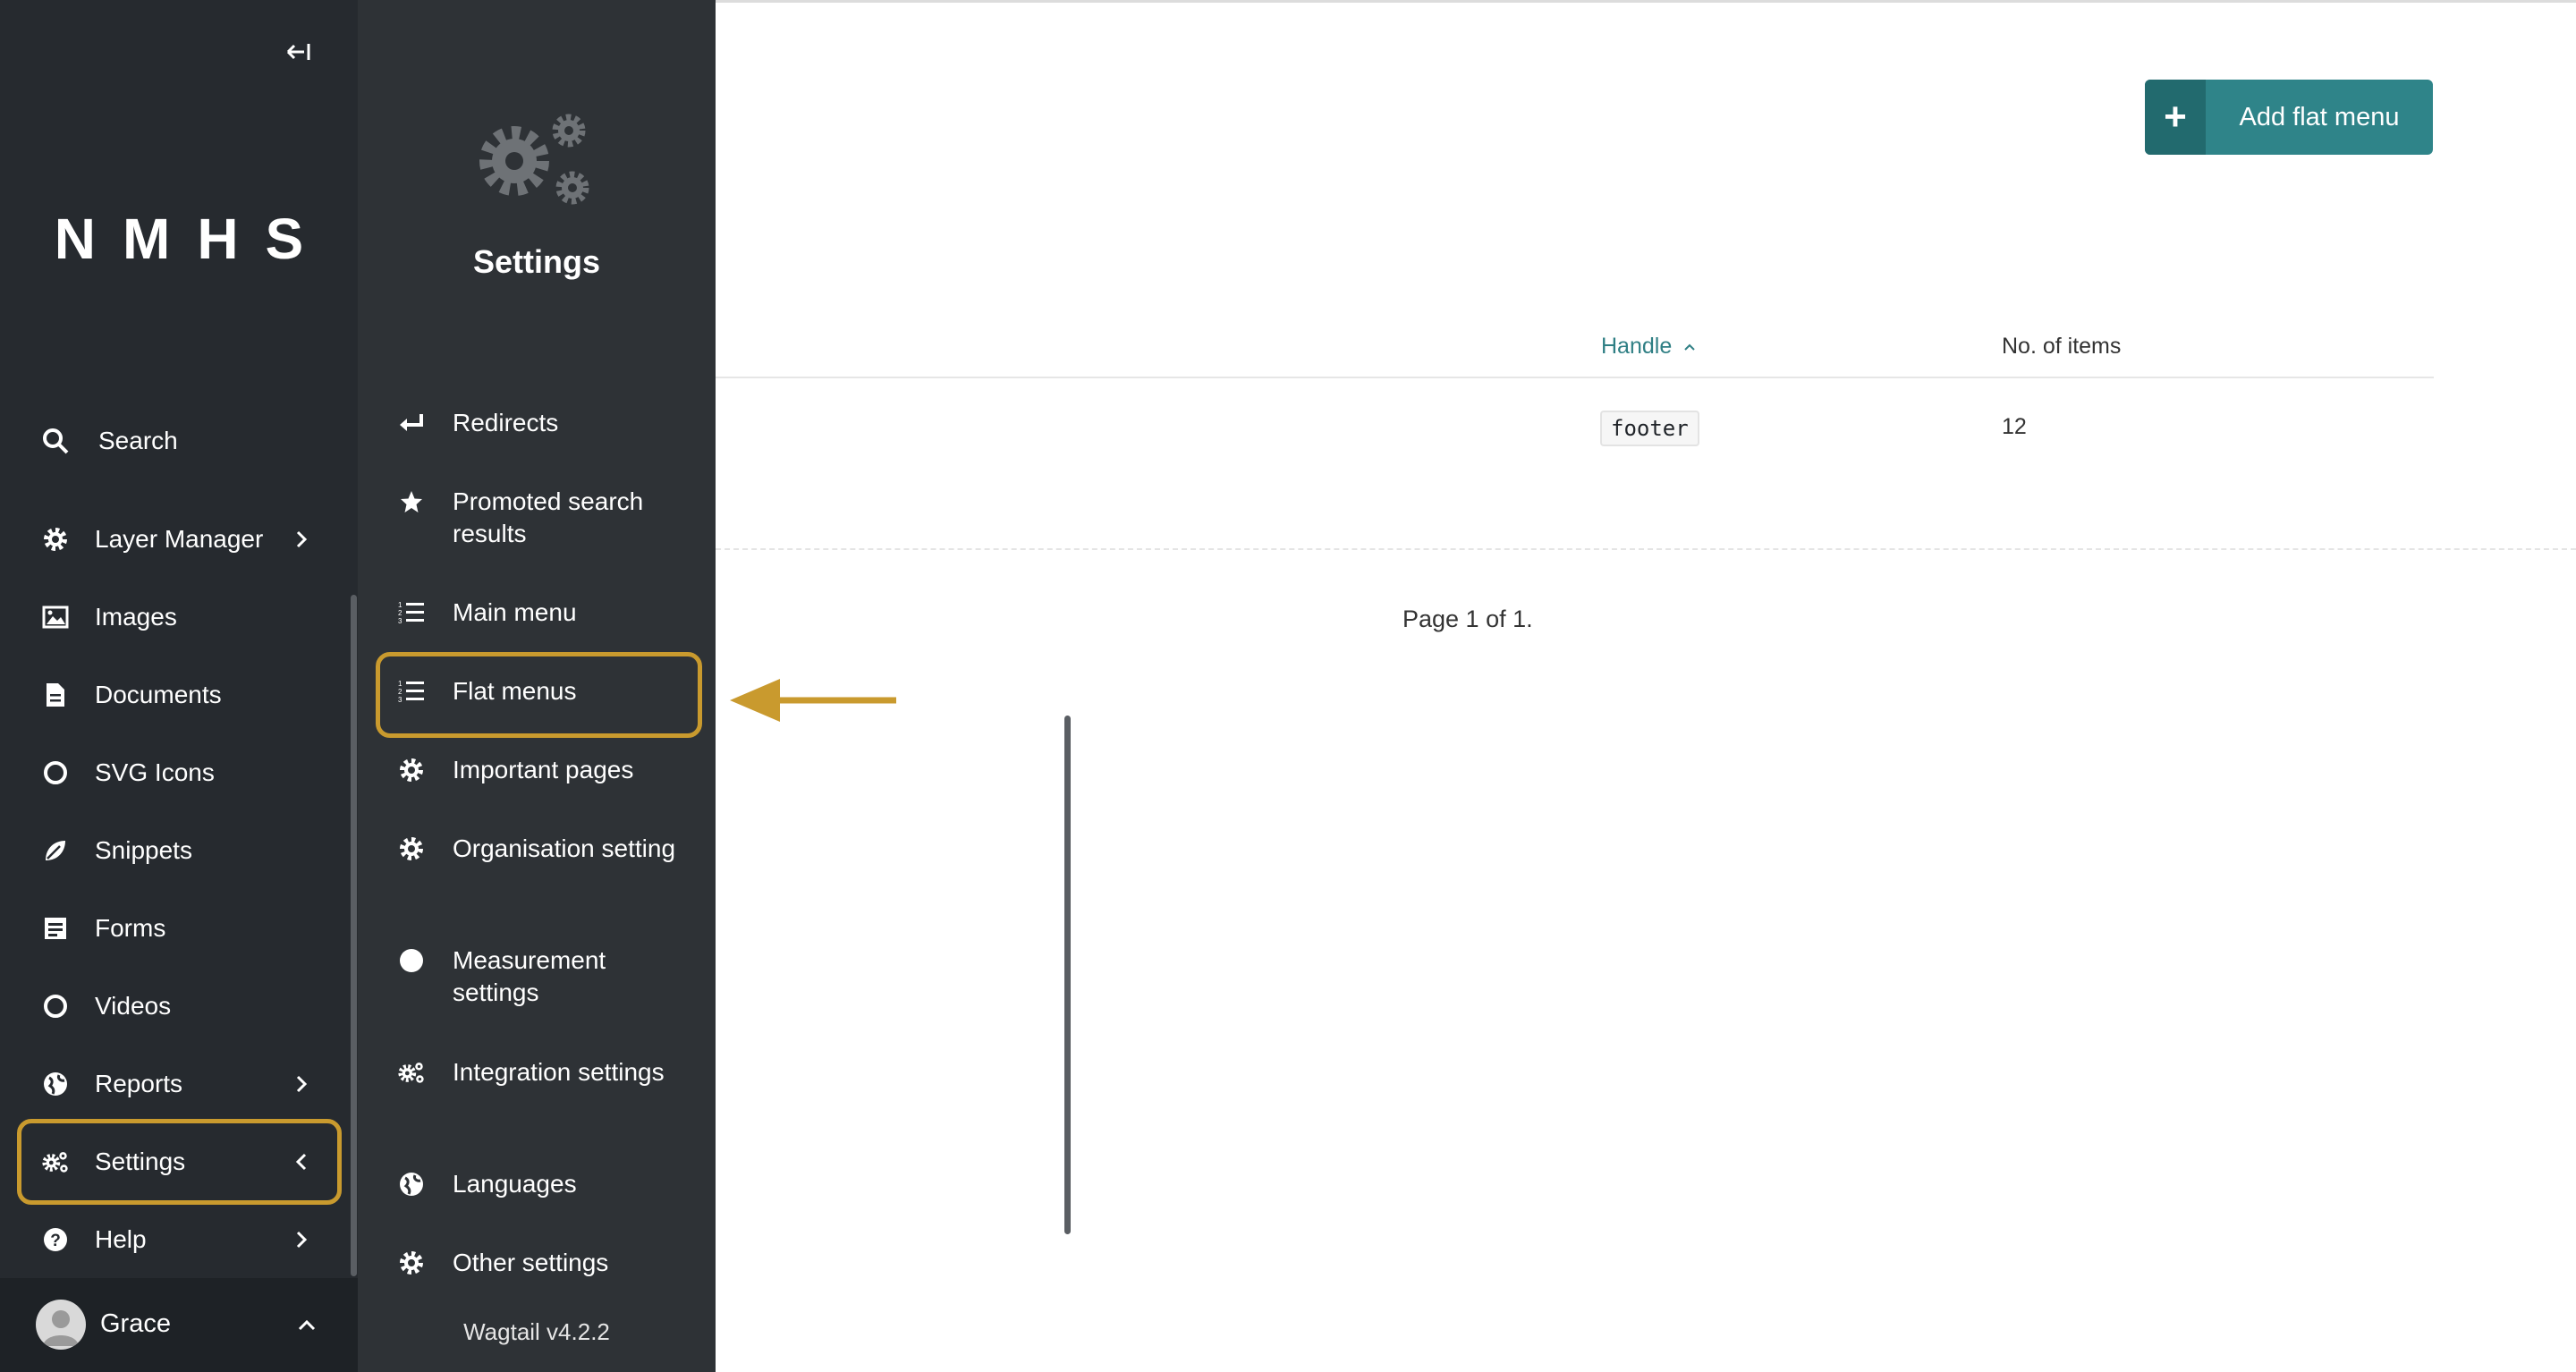 This screenshot has width=2576, height=1372. I want to click on chevron-left-icon, so click(301, 1162).